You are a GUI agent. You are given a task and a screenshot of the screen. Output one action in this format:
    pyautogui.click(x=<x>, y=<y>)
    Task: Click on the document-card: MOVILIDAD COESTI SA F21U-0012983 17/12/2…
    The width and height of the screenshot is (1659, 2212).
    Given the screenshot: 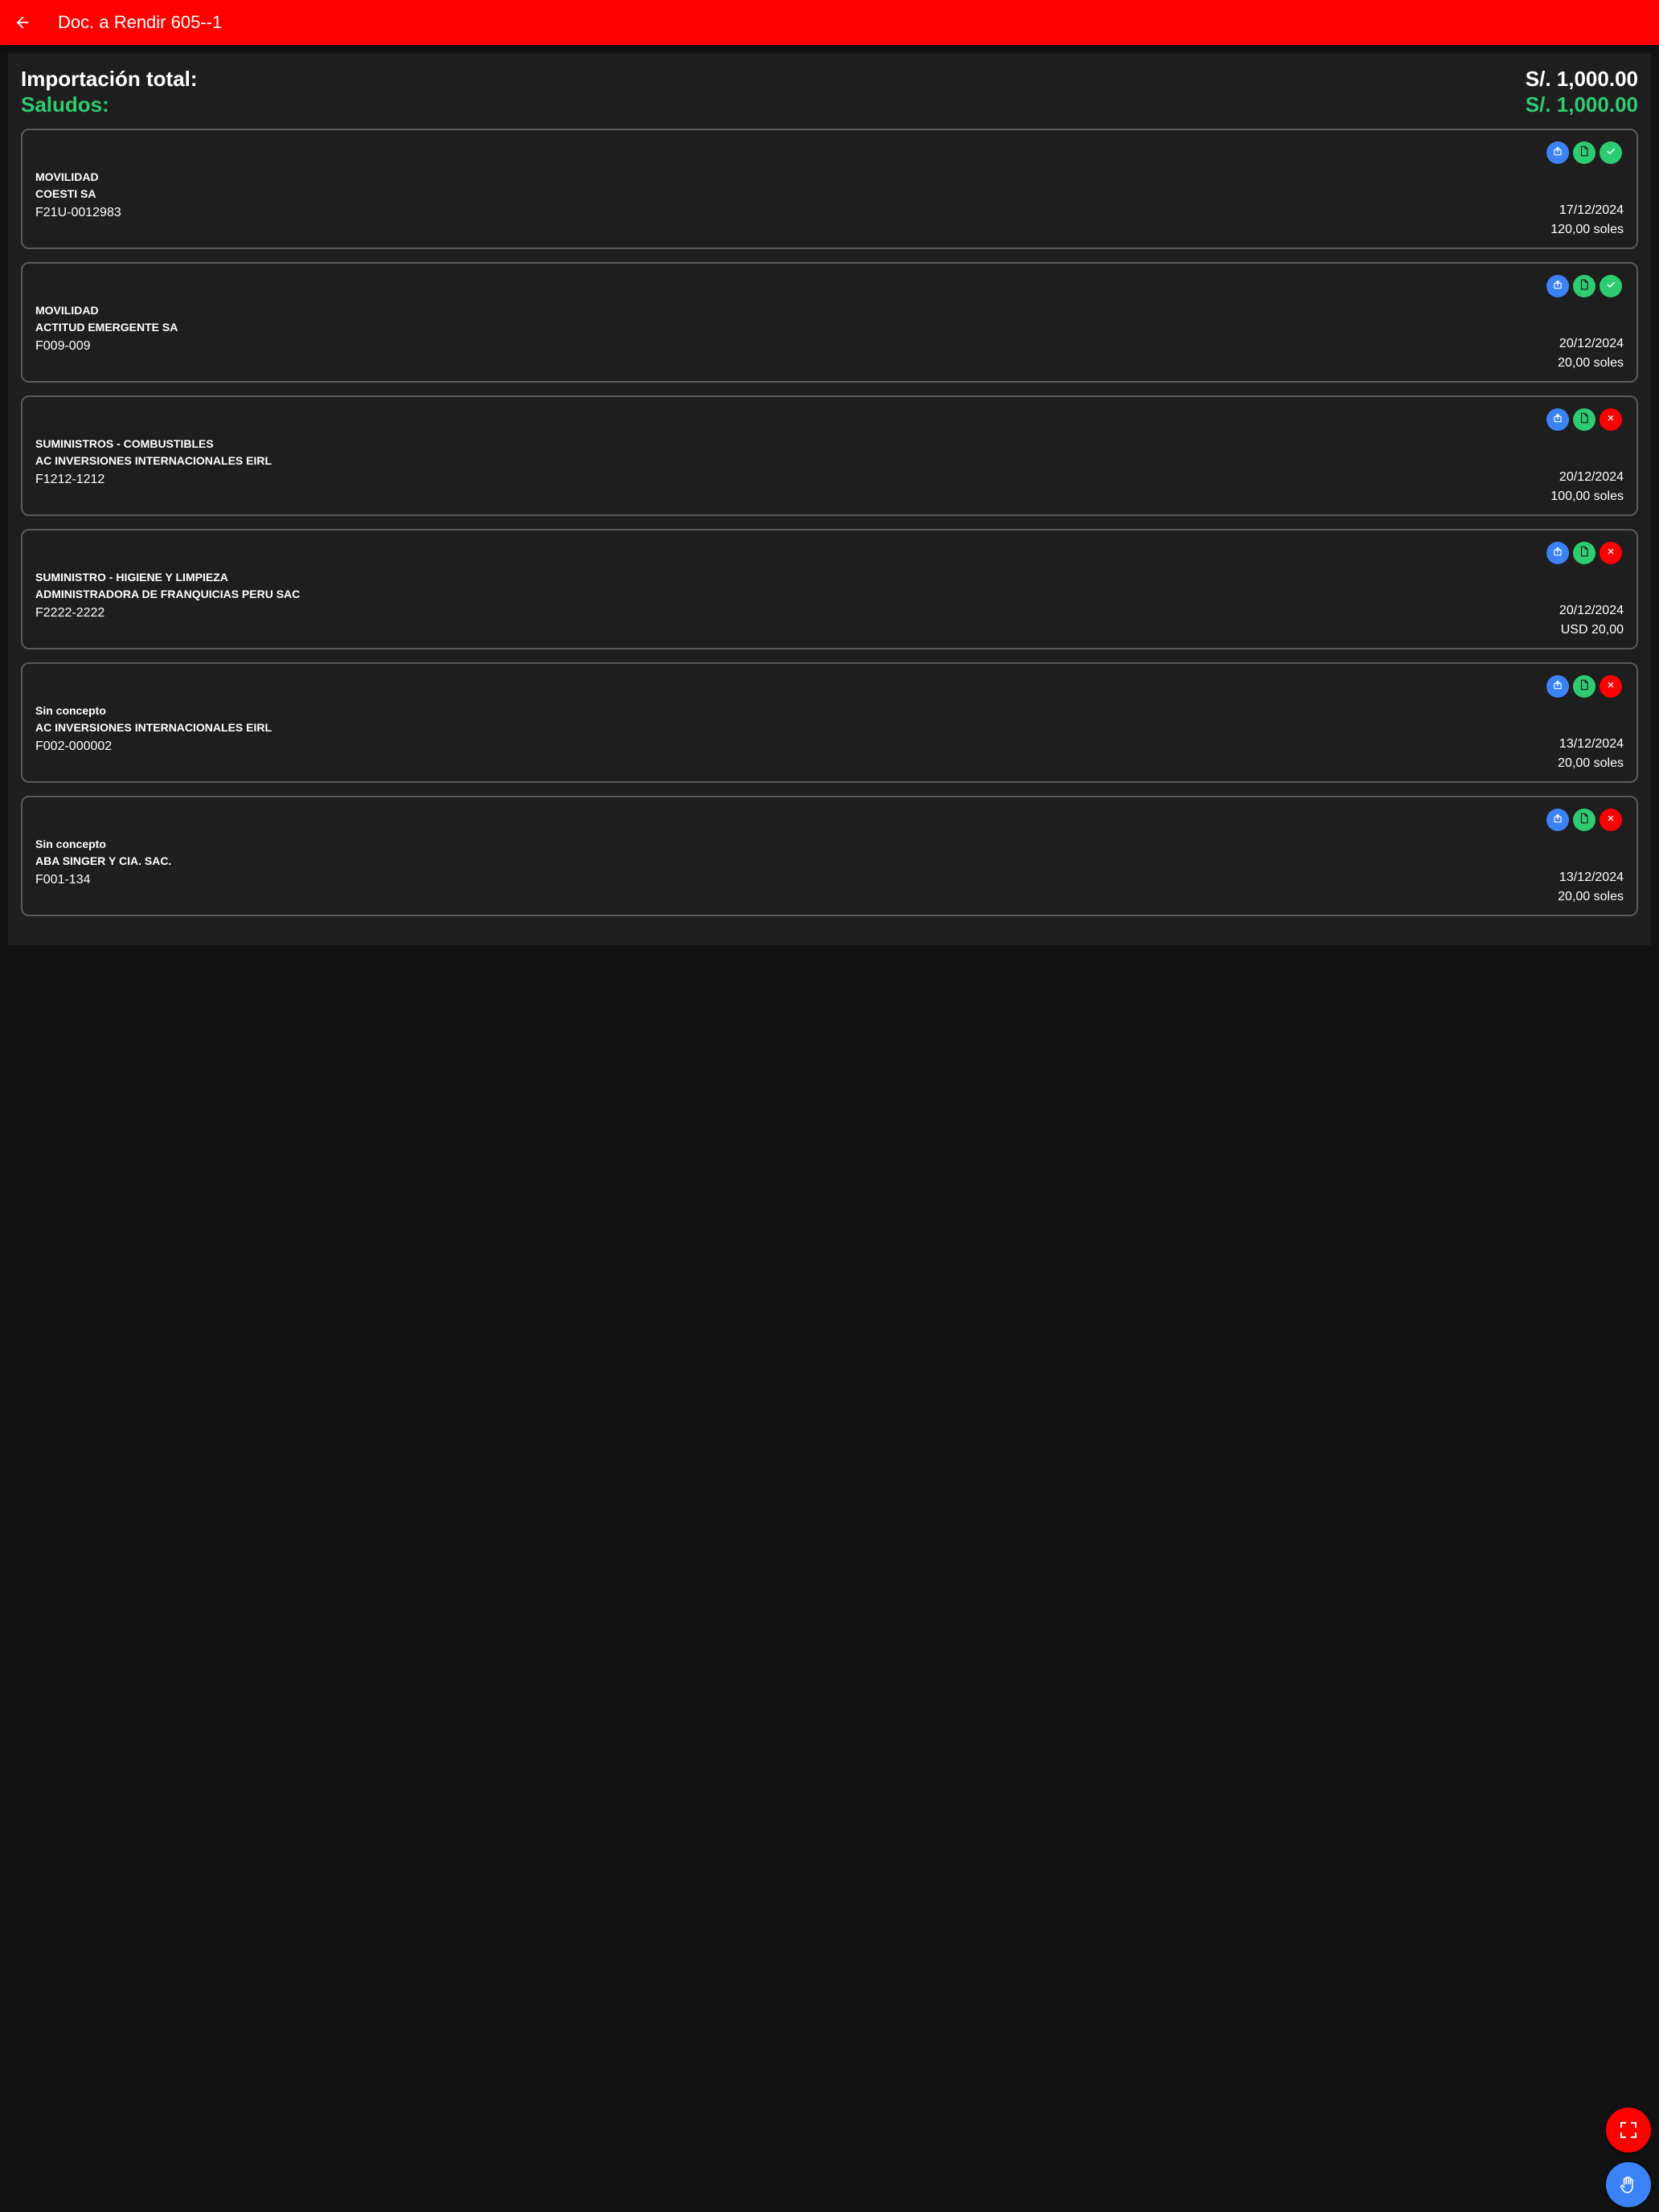 What is the action you would take?
    pyautogui.click(x=829, y=189)
    